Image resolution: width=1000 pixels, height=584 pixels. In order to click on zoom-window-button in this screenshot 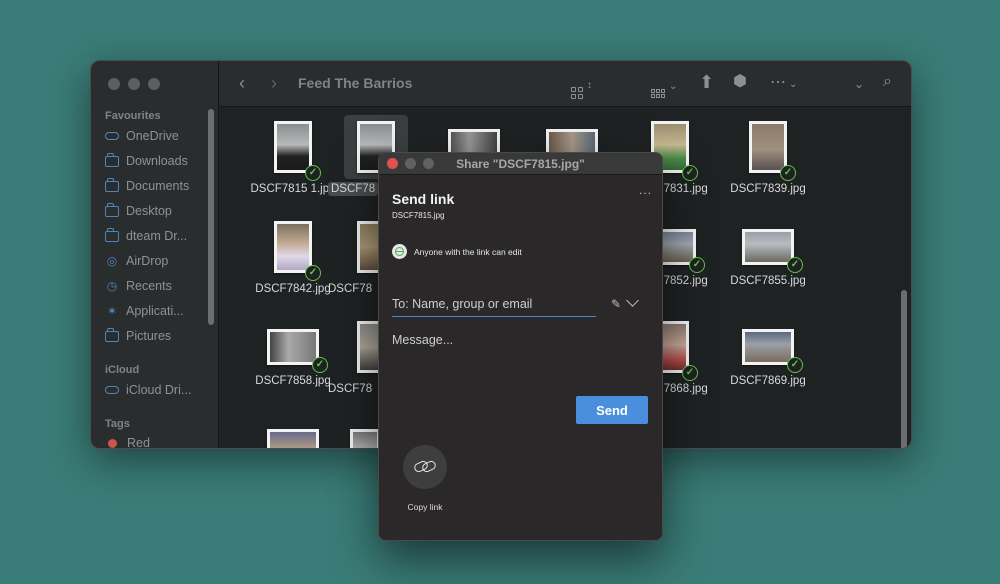, I will do `click(154, 84)`.